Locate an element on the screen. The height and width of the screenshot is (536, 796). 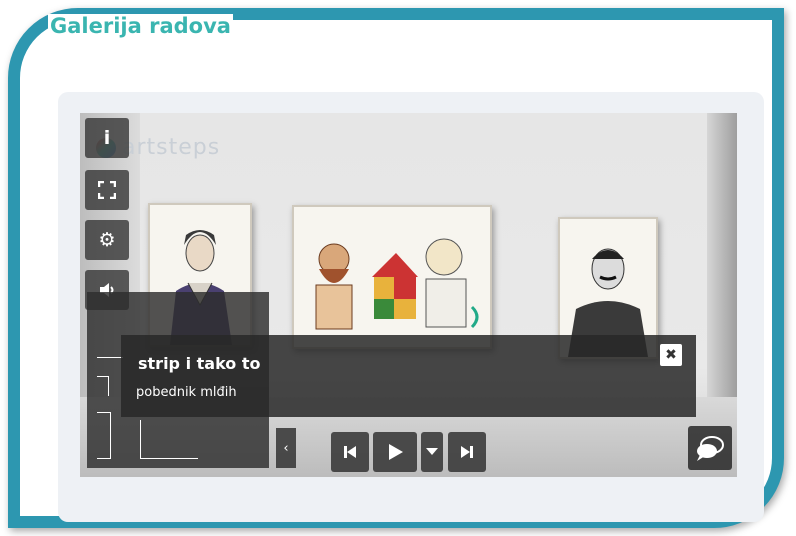
artwork-title: strip i tako to is located at coordinates (199, 363).